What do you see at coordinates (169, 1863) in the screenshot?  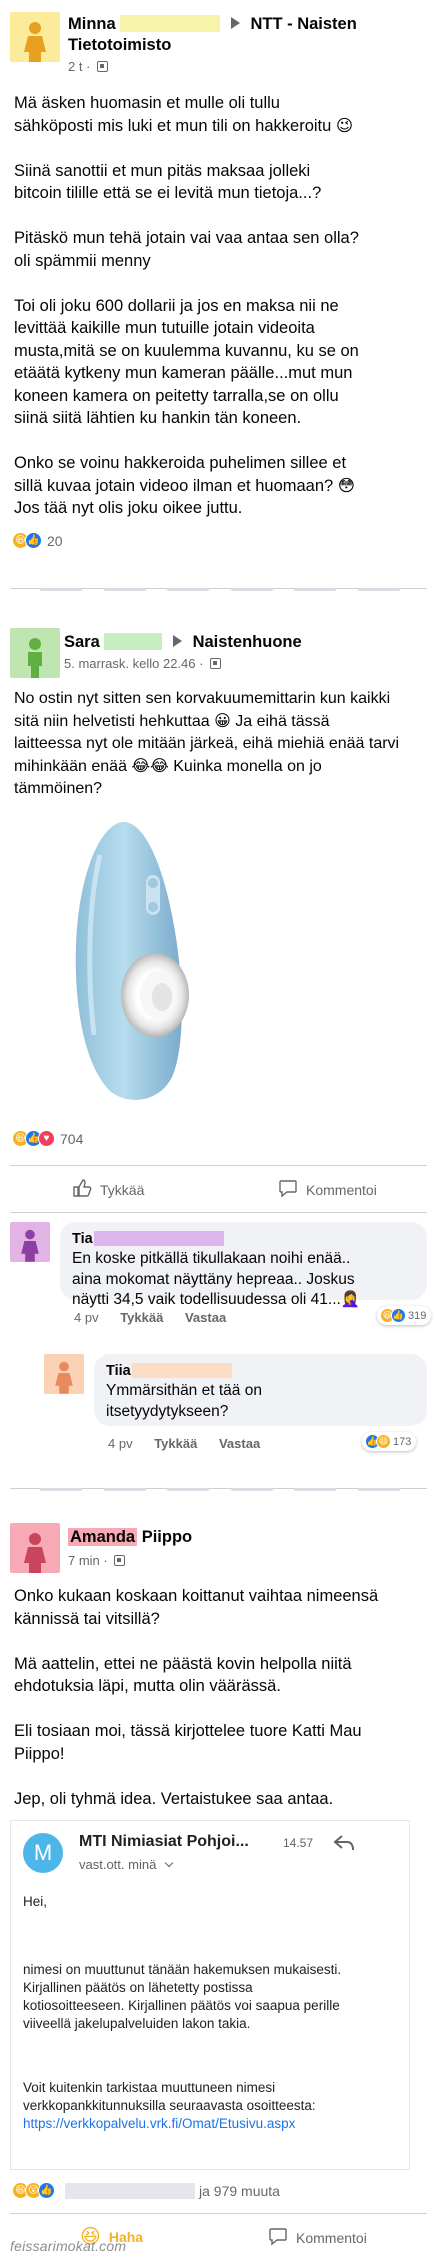 I see `chevron-down-icon` at bounding box center [169, 1863].